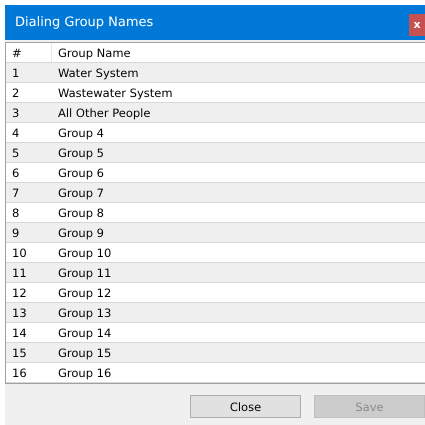 The image size is (425, 425). What do you see at coordinates (80, 173) in the screenshot?
I see `table-cell-text: Group 6` at bounding box center [80, 173].